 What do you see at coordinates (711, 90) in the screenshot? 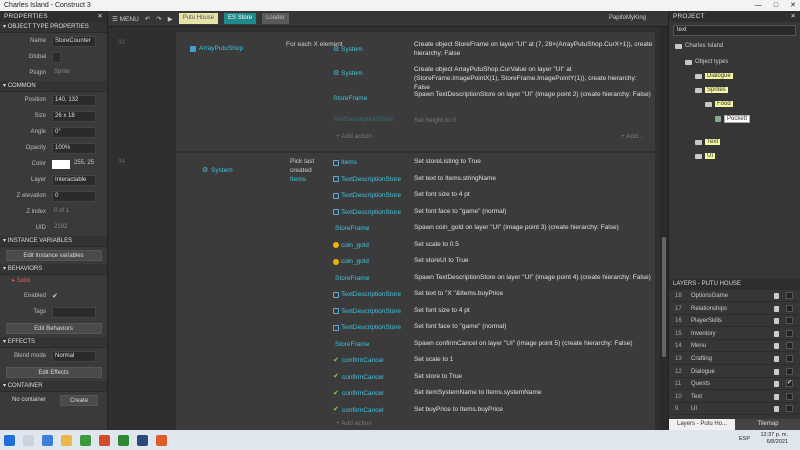
I see `tree-sprites: Sprites` at bounding box center [711, 90].